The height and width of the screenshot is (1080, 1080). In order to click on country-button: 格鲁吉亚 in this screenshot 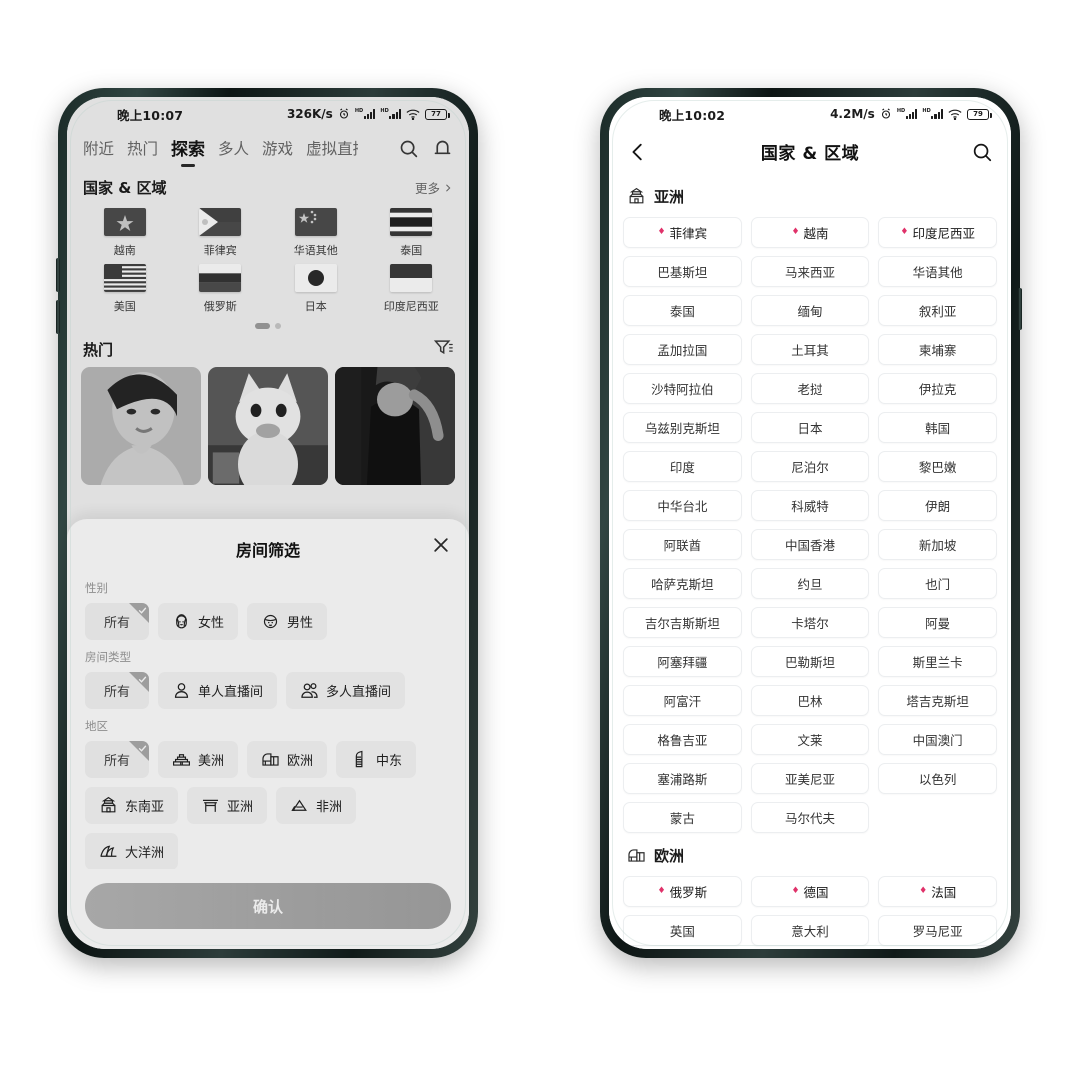, I will do `click(682, 739)`.